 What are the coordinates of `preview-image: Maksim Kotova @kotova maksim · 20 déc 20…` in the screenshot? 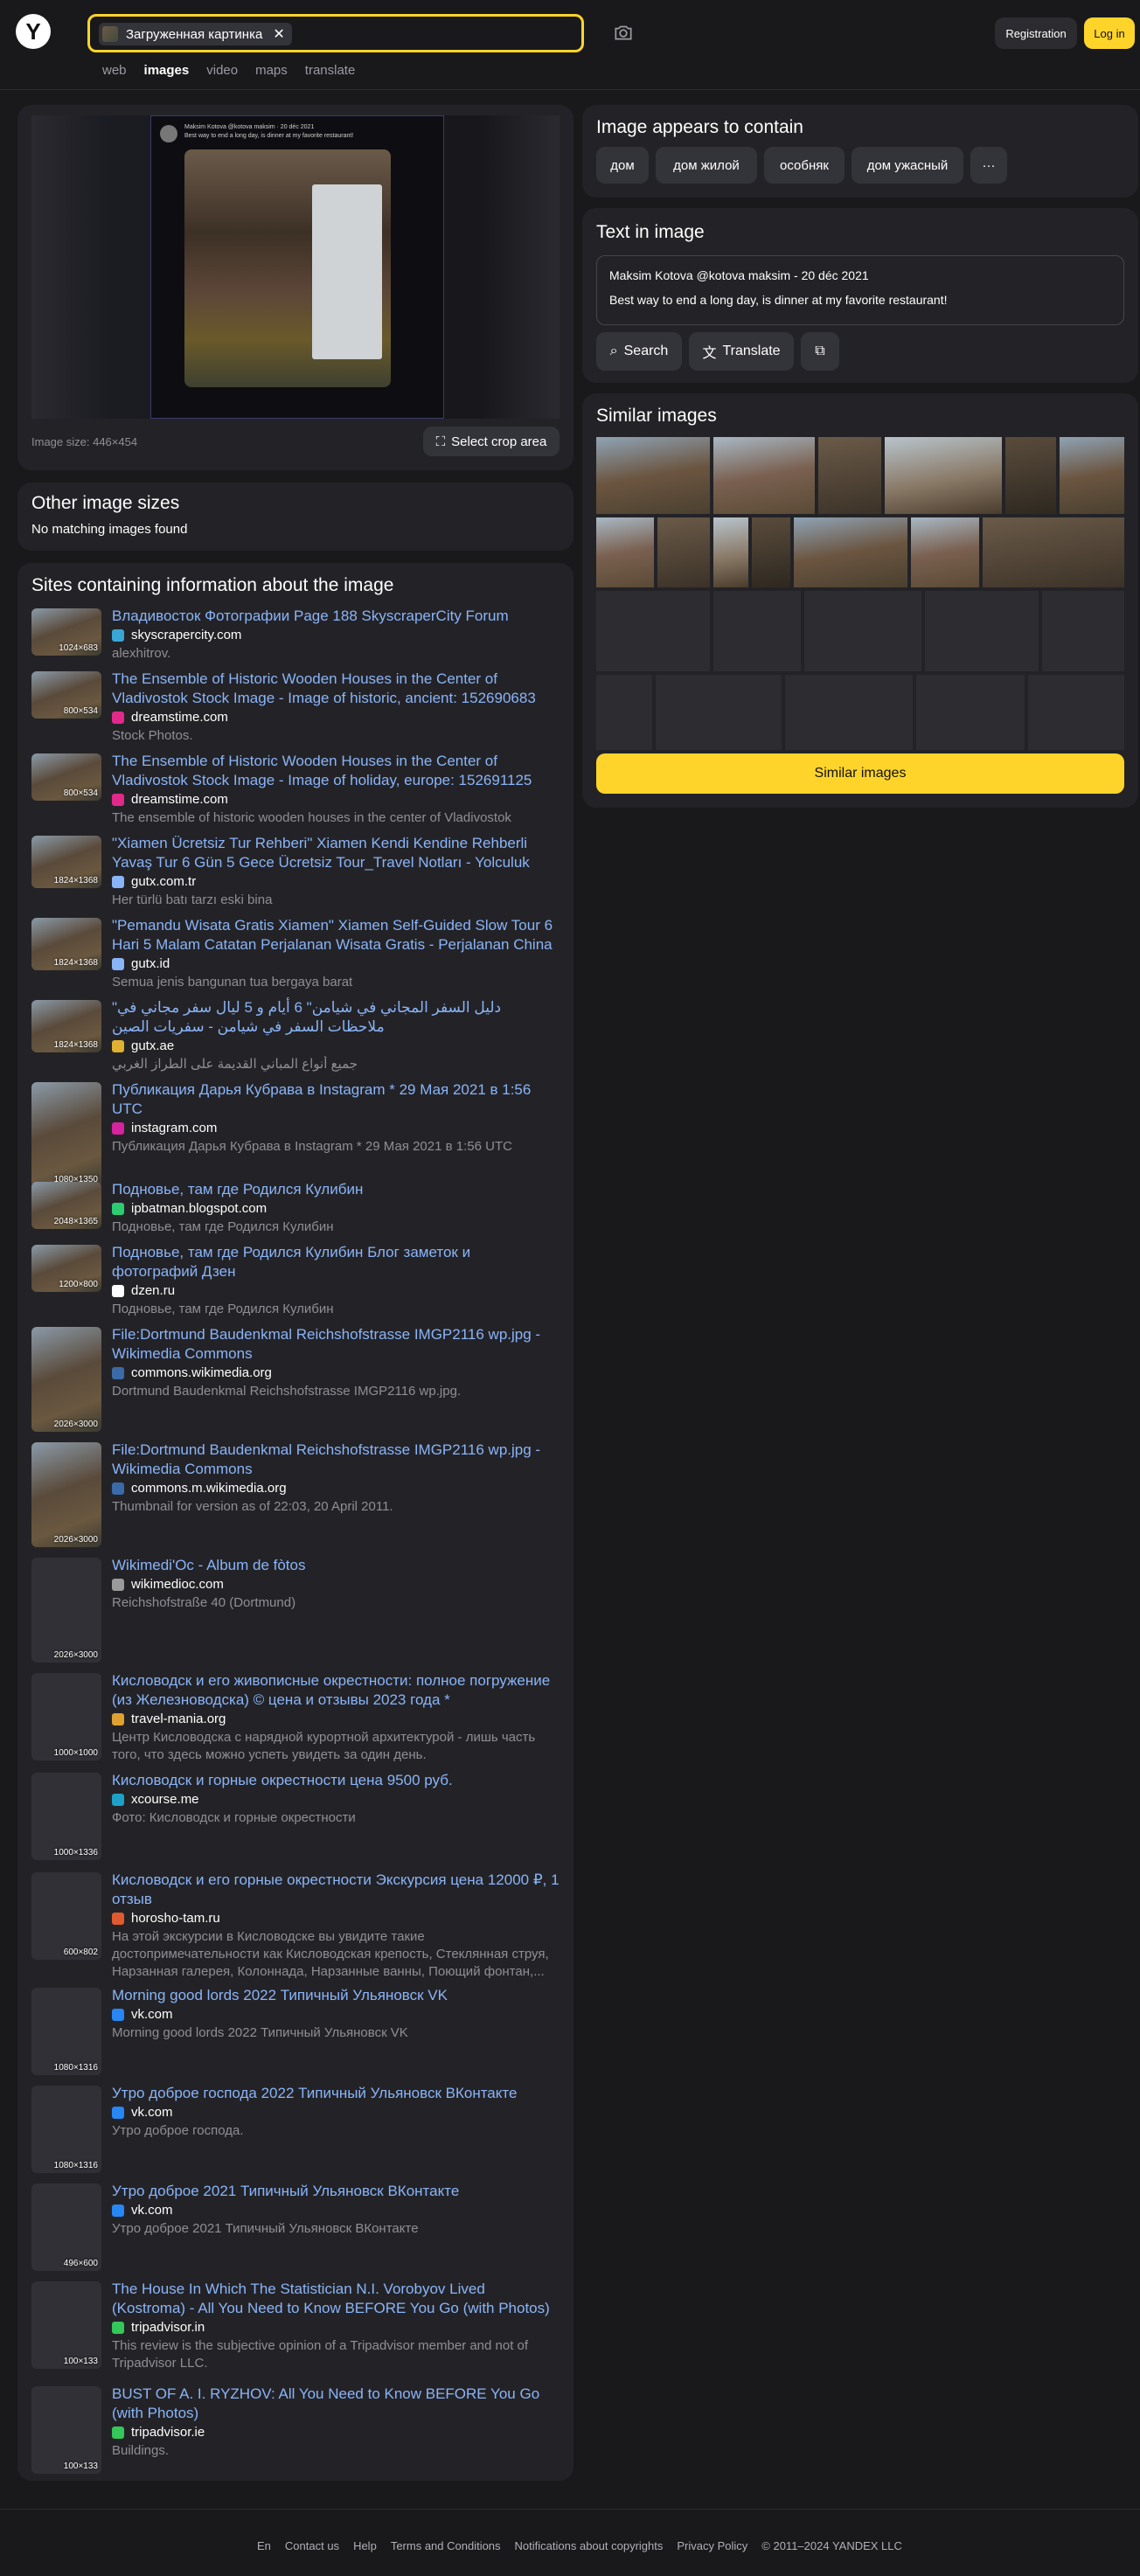 It's located at (297, 267).